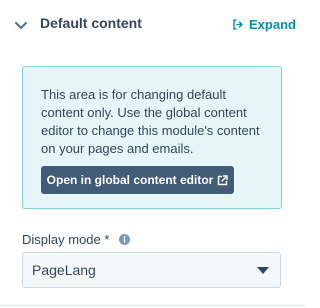 The width and height of the screenshot is (320, 308). I want to click on open-global-editor-button: Open in global content editor, so click(137, 180).